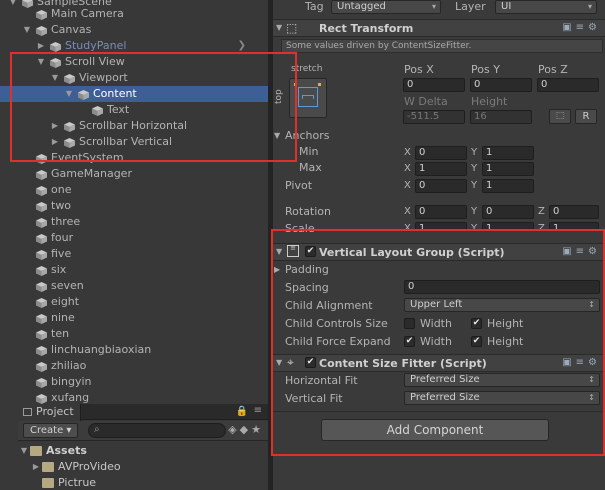 The width and height of the screenshot is (605, 490). What do you see at coordinates (134, 302) in the screenshot?
I see `hierarchy-item: eight` at bounding box center [134, 302].